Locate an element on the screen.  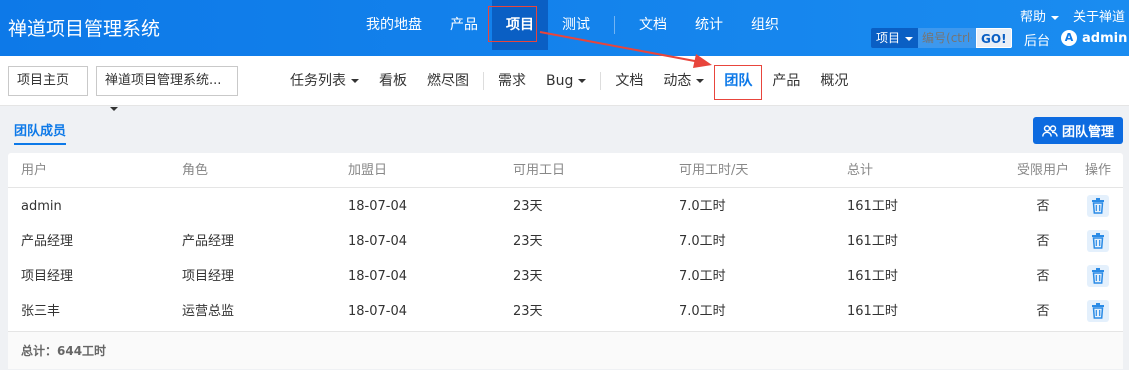
search-scope-select: 项目 is located at coordinates (895, 38).